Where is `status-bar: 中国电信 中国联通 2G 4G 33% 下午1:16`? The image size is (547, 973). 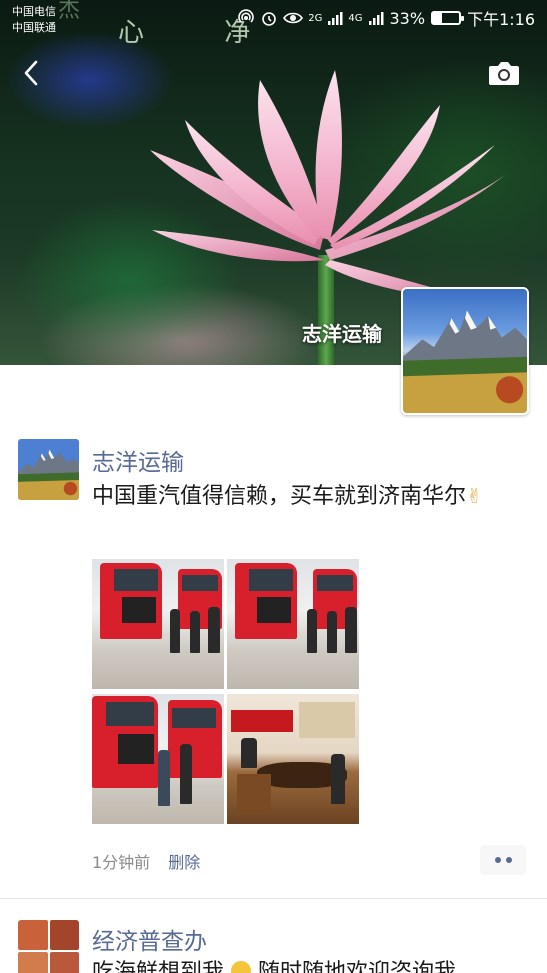
status-bar: 中国电信 中国联通 2G 4G 33% 下午1:16 is located at coordinates (273, 20).